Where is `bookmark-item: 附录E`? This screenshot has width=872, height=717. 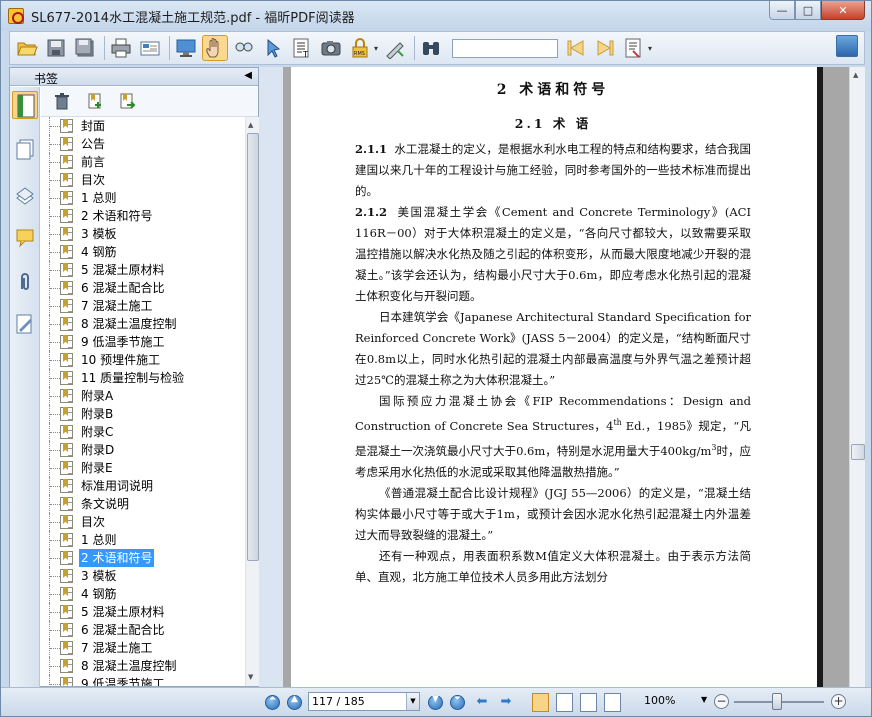 bookmark-item: 附录E is located at coordinates (143, 468).